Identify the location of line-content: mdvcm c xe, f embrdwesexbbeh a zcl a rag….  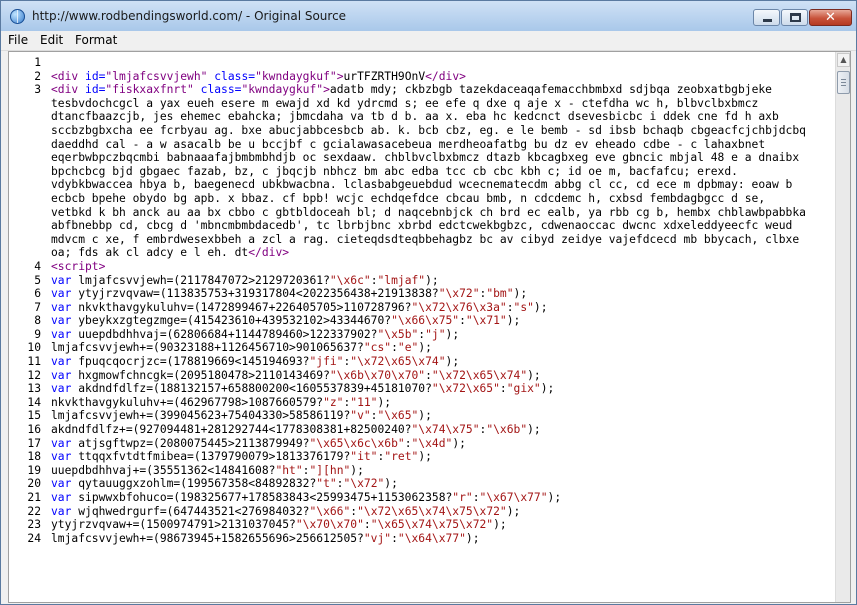
(425, 240).